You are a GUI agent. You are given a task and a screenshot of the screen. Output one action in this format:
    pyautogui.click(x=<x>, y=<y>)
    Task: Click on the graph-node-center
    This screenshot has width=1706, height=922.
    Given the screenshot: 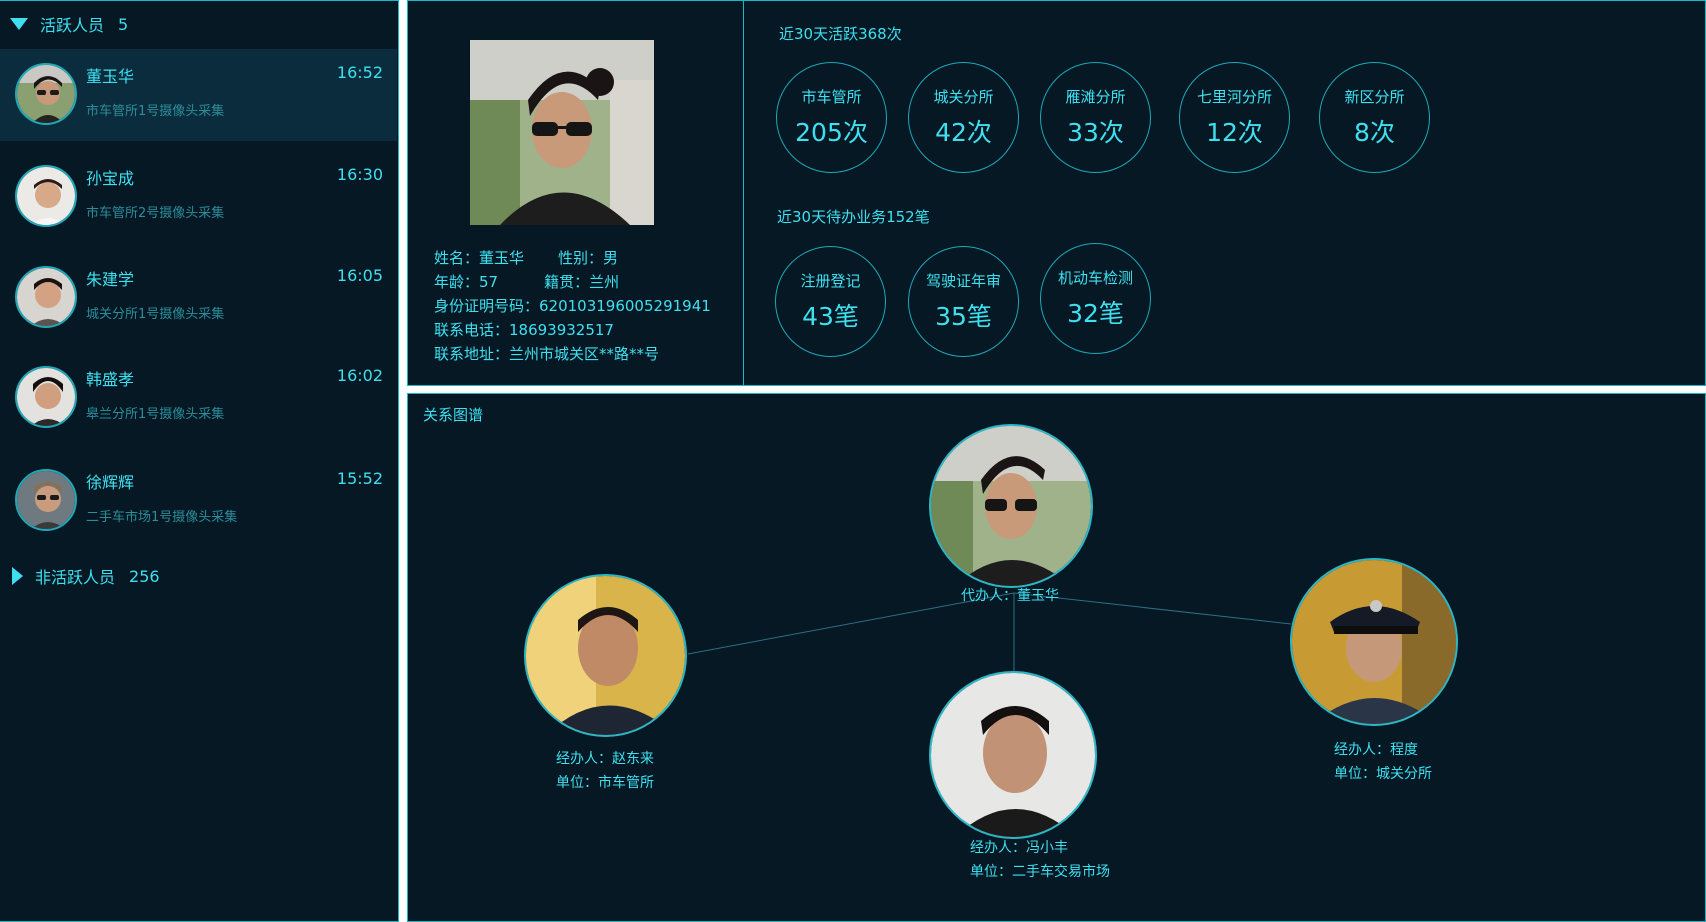 What is the action you would take?
    pyautogui.click(x=1011, y=506)
    